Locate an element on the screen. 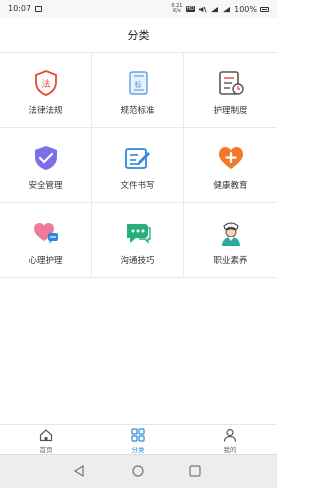 Image resolution: width=320 pixels, height=488 pixels. status-right: 0.21 K/s HD 100% is located at coordinates (220, 9).